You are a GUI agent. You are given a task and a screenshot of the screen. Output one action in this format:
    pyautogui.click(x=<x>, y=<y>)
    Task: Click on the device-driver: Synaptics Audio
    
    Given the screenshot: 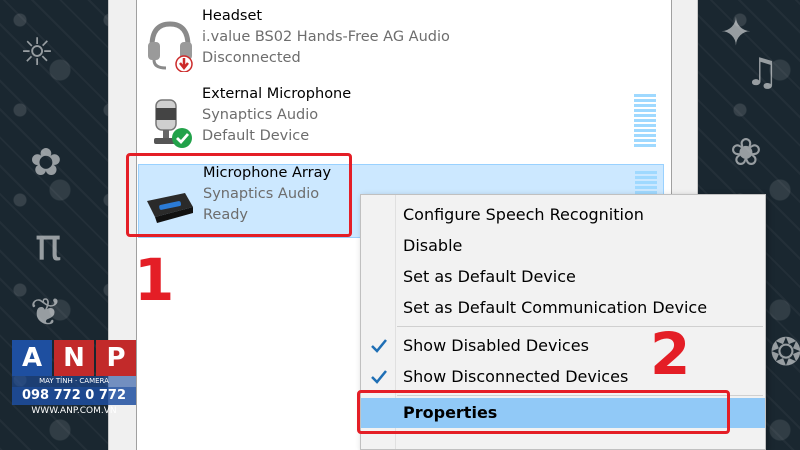 What is the action you would take?
    pyautogui.click(x=260, y=115)
    